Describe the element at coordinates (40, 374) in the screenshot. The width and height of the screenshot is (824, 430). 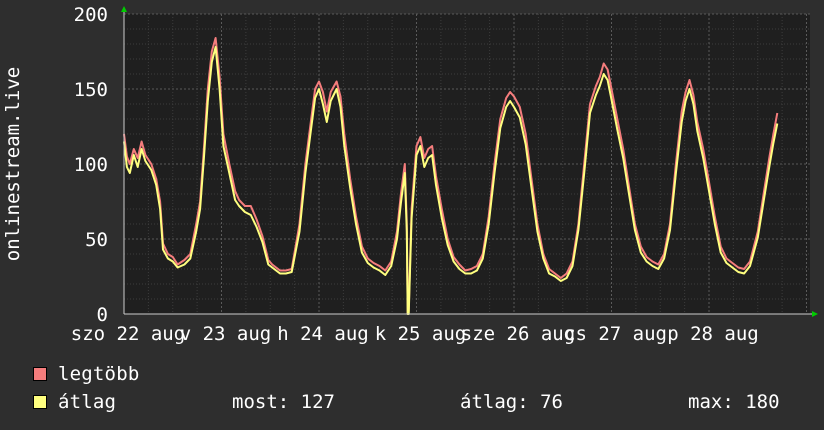
I see `legtobb-swatch` at that location.